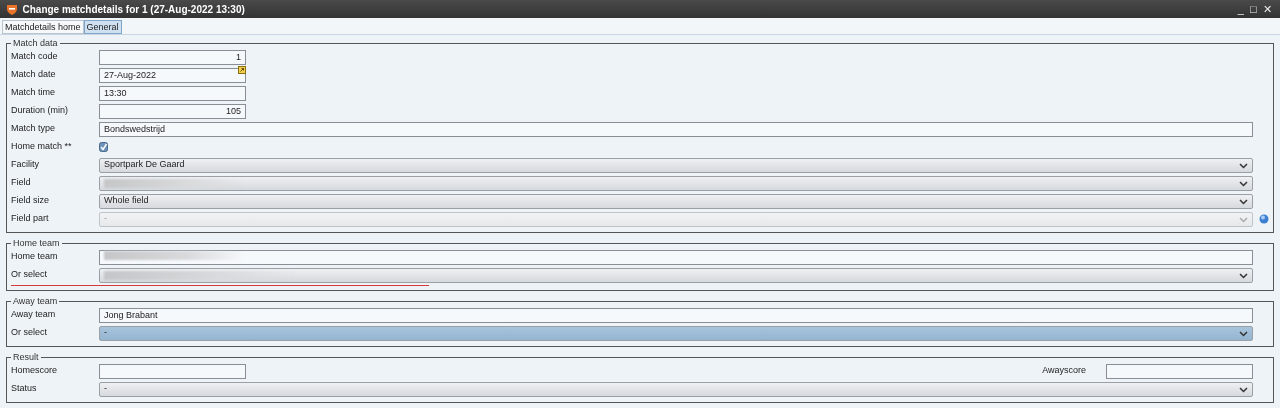 This screenshot has width=1280, height=408. Describe the element at coordinates (33, 93) in the screenshot. I see `field-label: Match time` at that location.